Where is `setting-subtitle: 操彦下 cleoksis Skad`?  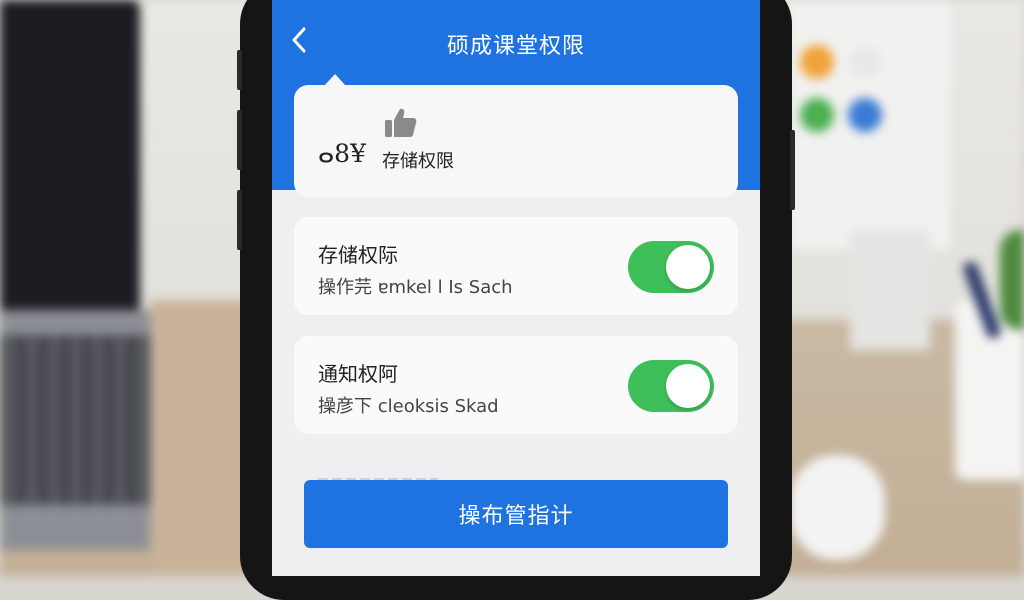 setting-subtitle: 操彦下 cleoksis Skad is located at coordinates (408, 406).